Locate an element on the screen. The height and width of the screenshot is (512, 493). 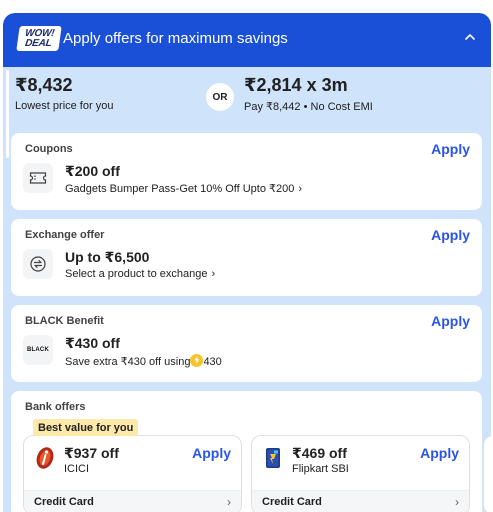
black-description-text: Save extra ₹430 off using is located at coordinates (128, 362).